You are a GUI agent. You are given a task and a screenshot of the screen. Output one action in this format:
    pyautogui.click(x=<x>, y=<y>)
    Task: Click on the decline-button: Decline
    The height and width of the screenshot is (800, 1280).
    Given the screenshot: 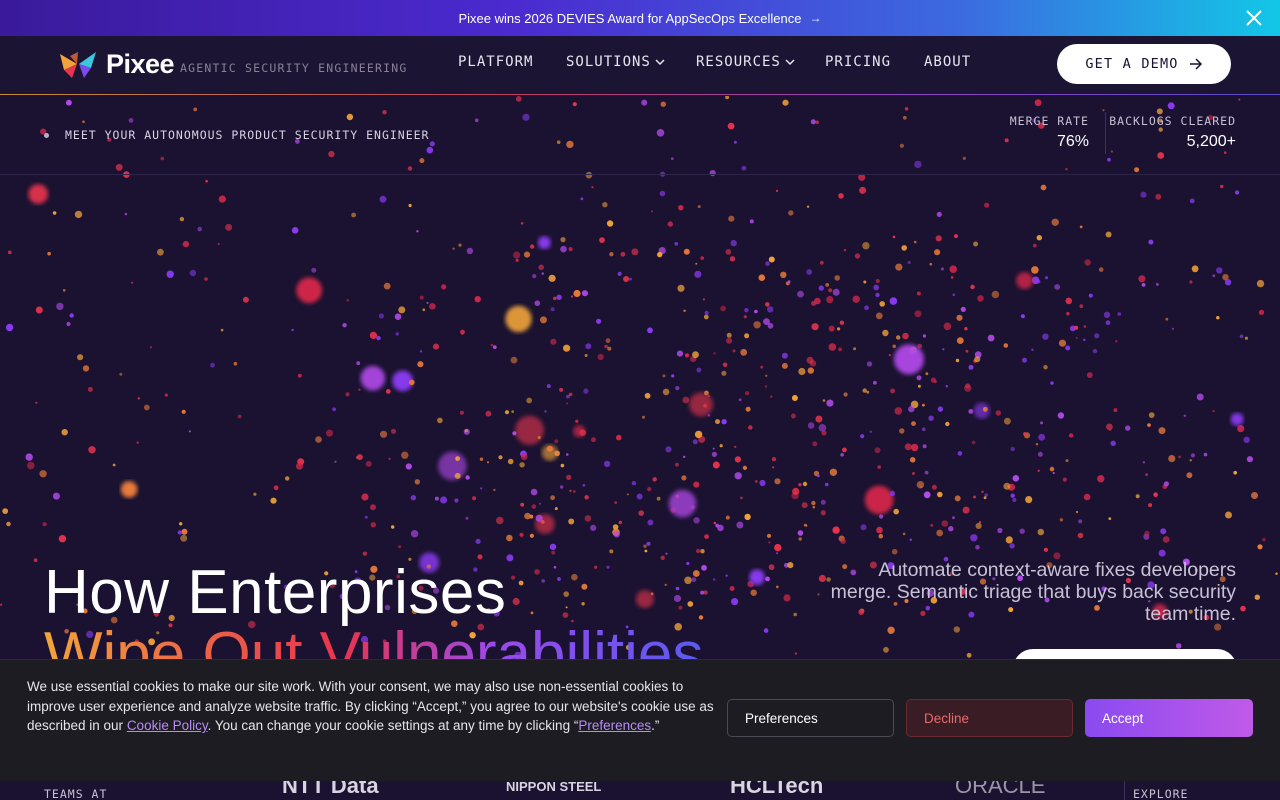 What is the action you would take?
    pyautogui.click(x=989, y=718)
    